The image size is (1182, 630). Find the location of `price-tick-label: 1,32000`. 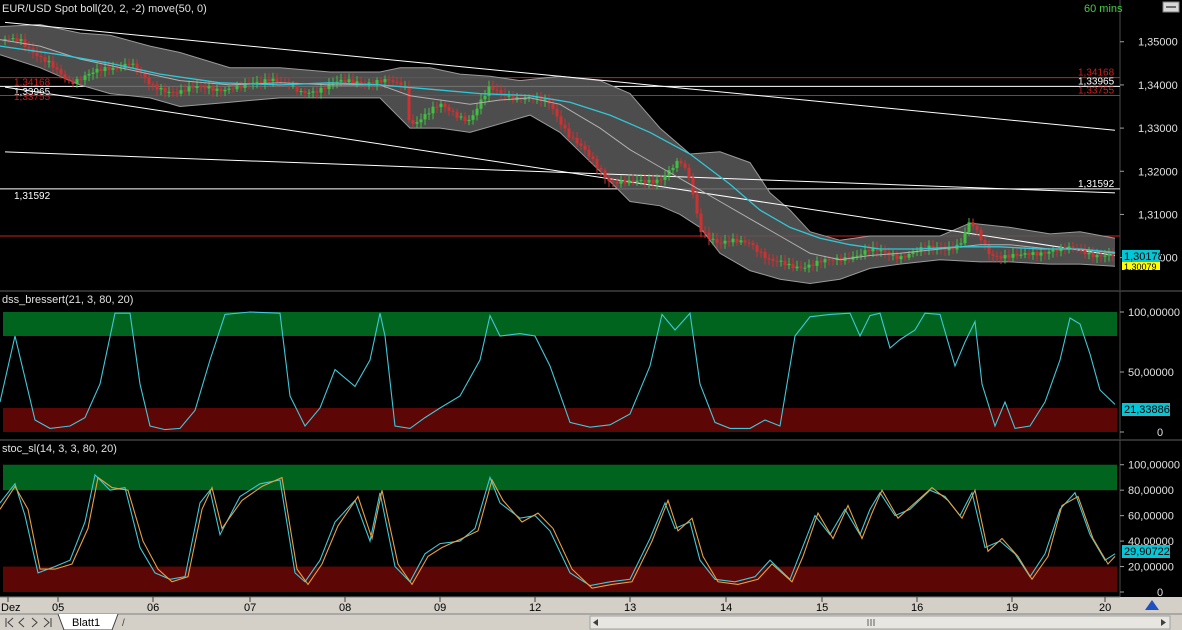

price-tick-label: 1,32000 is located at coordinates (1158, 172).